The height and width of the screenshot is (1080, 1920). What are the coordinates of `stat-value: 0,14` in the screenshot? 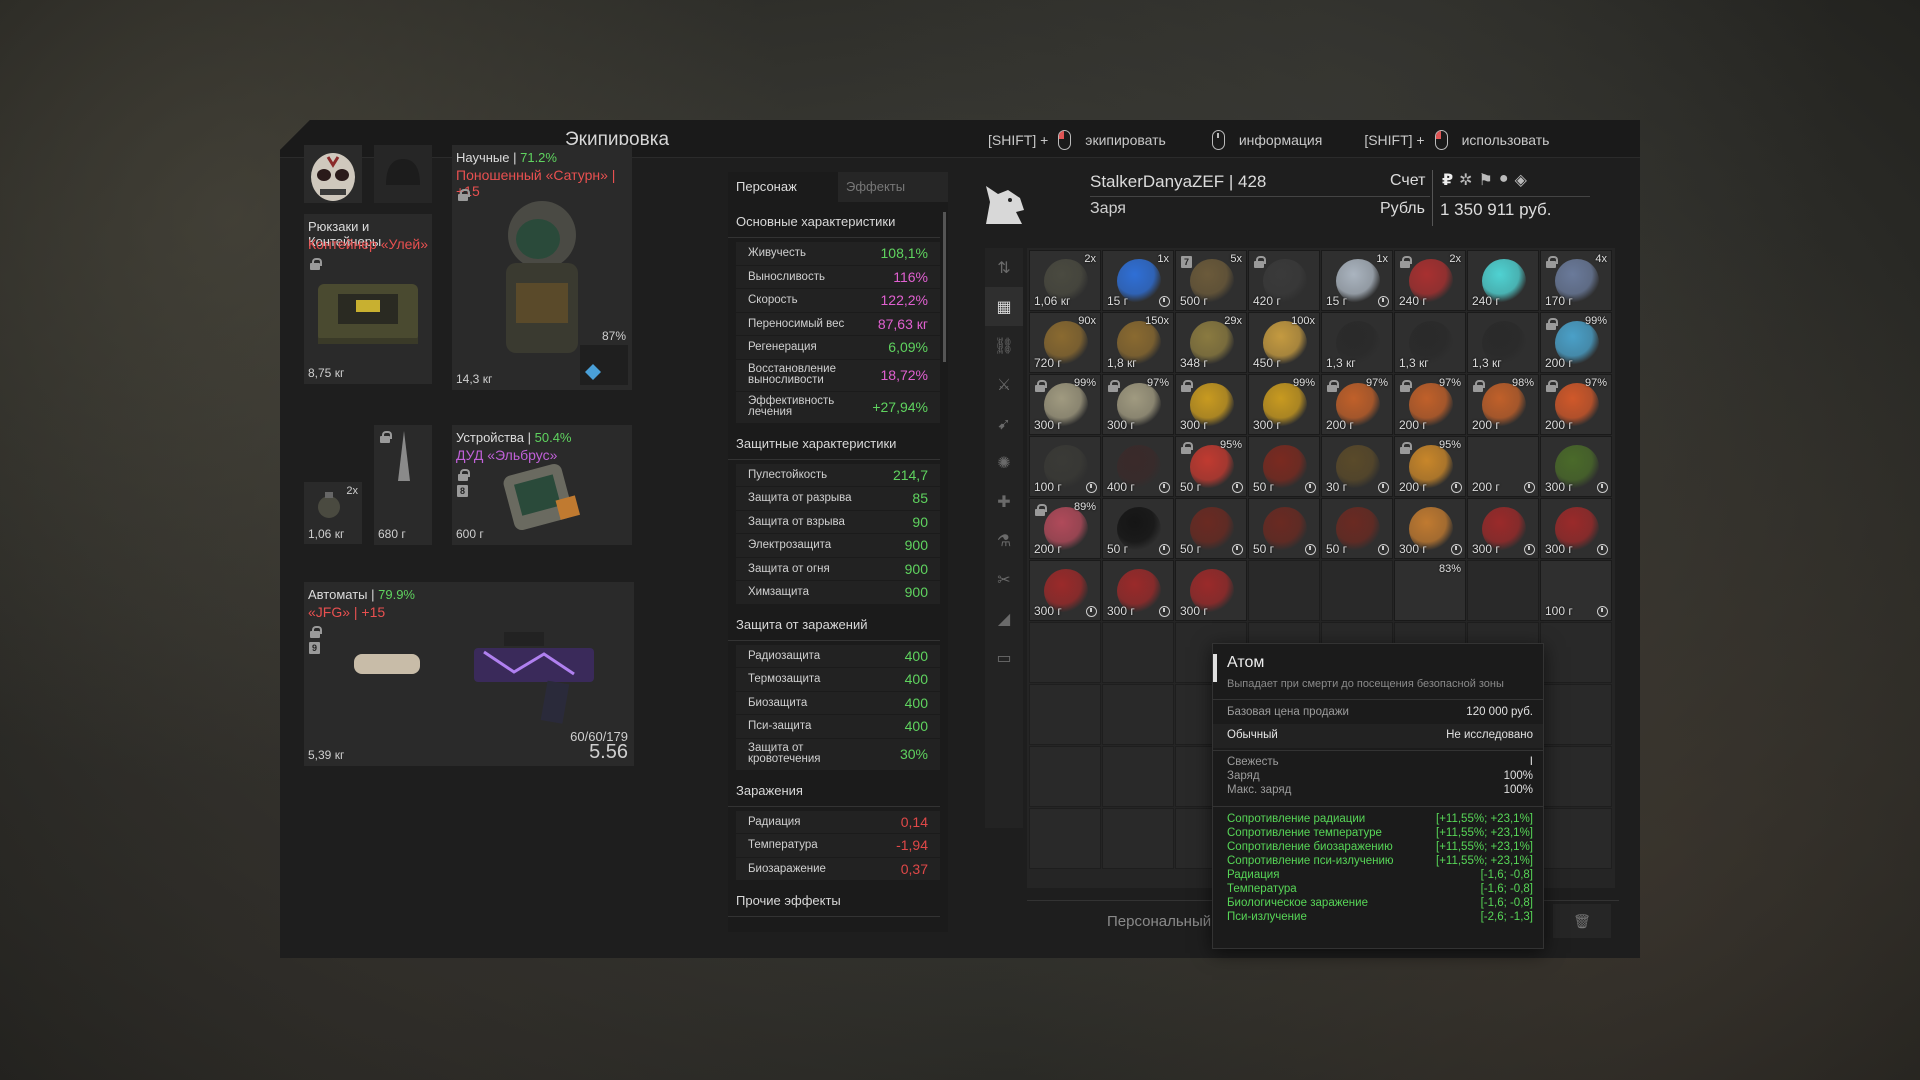 It's located at (914, 821).